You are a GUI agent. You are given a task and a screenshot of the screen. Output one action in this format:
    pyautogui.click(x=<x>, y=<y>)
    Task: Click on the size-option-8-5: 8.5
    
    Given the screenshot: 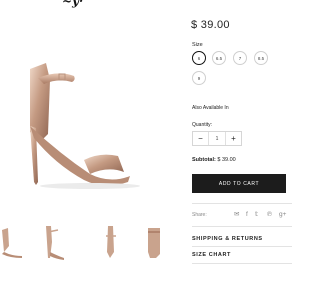 What is the action you would take?
    pyautogui.click(x=261, y=58)
    